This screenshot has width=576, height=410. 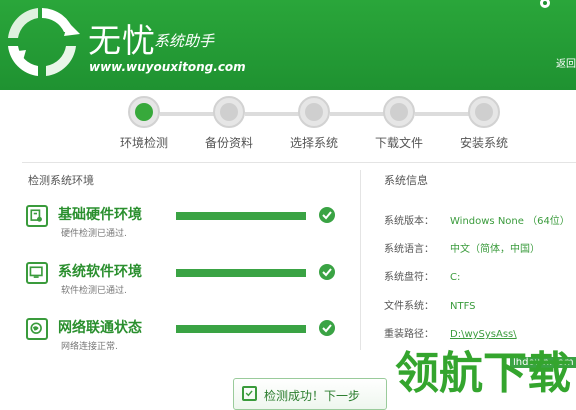 What do you see at coordinates (406, 180) in the screenshot?
I see `sysinfo-section-title: 系统信息` at bounding box center [406, 180].